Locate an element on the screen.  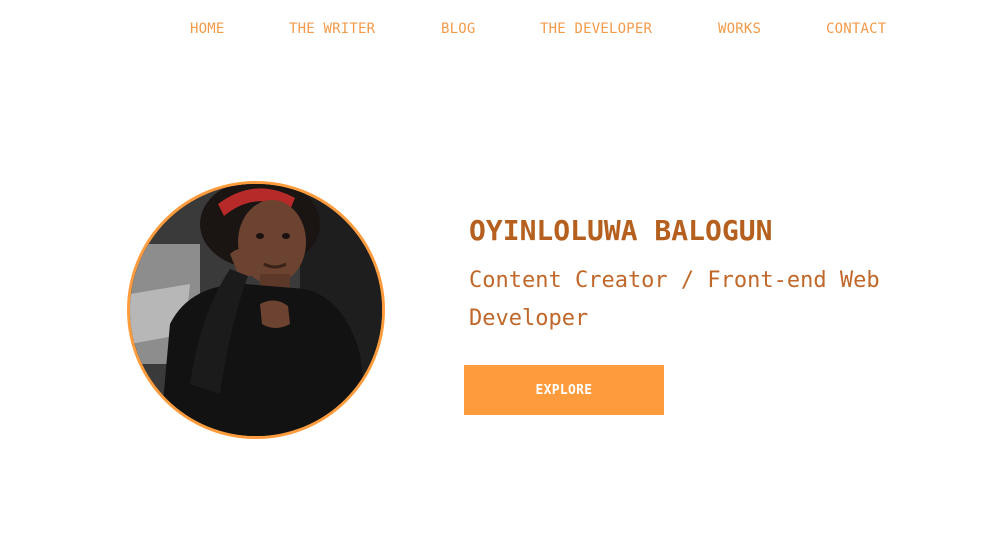
profile-photo-illustration is located at coordinates (256, 310).